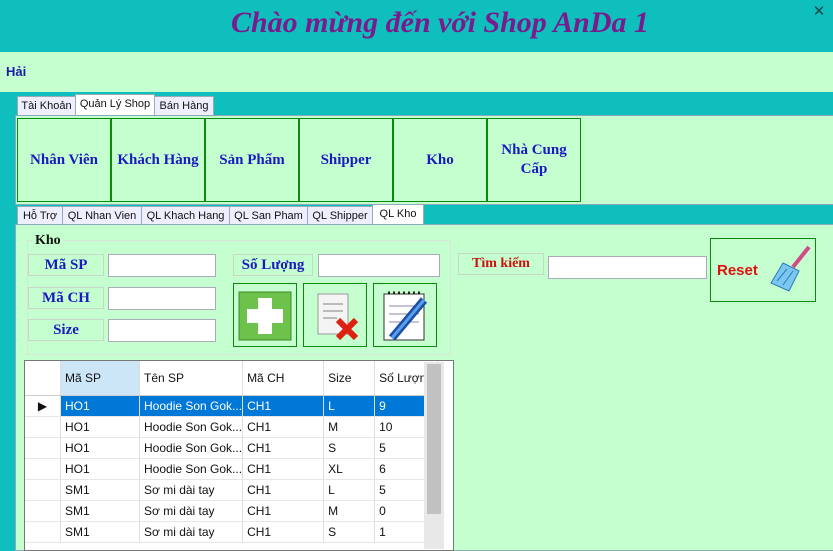  What do you see at coordinates (66, 265) in the screenshot?
I see `ma-sp-label: Mã SP` at bounding box center [66, 265].